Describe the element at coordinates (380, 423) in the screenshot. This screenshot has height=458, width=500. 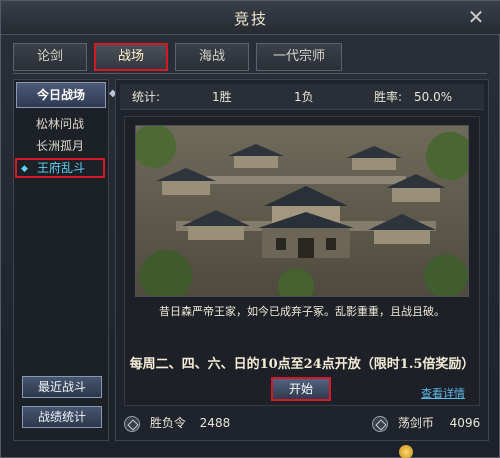
I see `coin-icon` at that location.